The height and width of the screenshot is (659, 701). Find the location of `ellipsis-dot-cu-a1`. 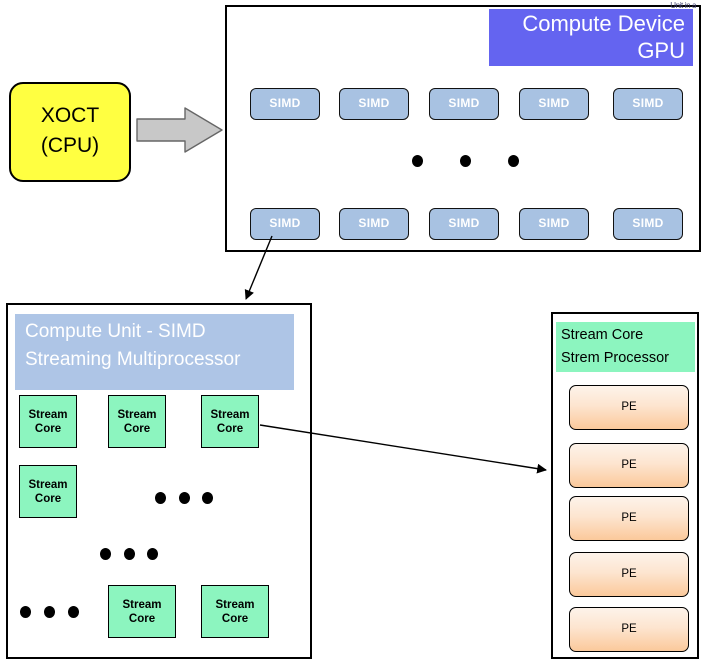

ellipsis-dot-cu-a1 is located at coordinates (160, 498).